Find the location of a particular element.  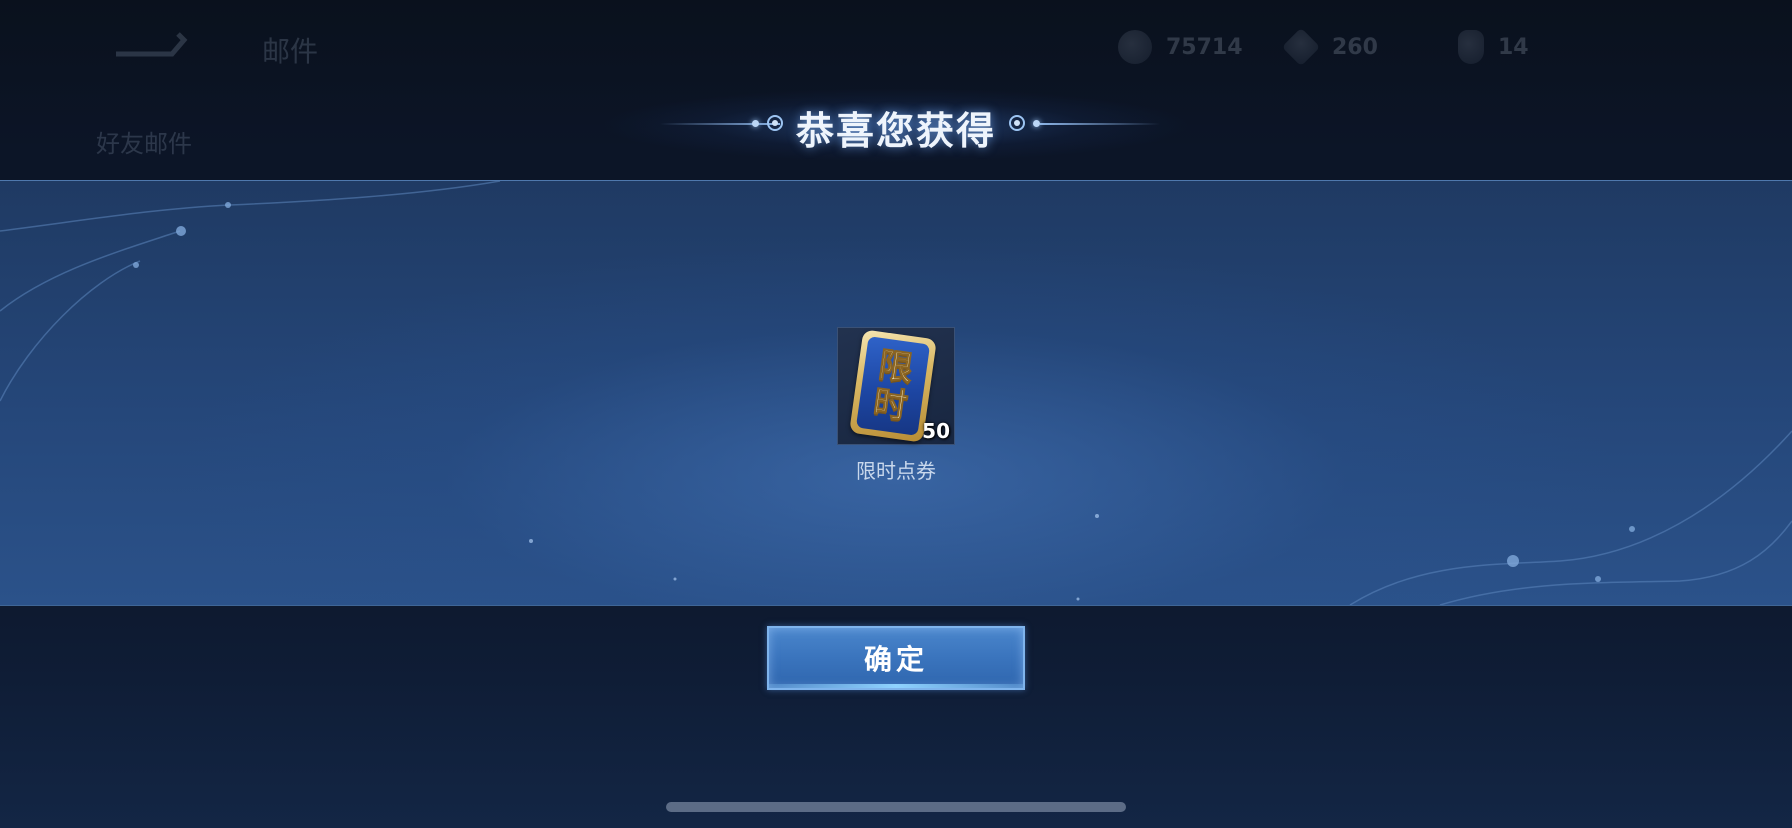

dialog-title: 恭喜您获得 is located at coordinates (895, 131).